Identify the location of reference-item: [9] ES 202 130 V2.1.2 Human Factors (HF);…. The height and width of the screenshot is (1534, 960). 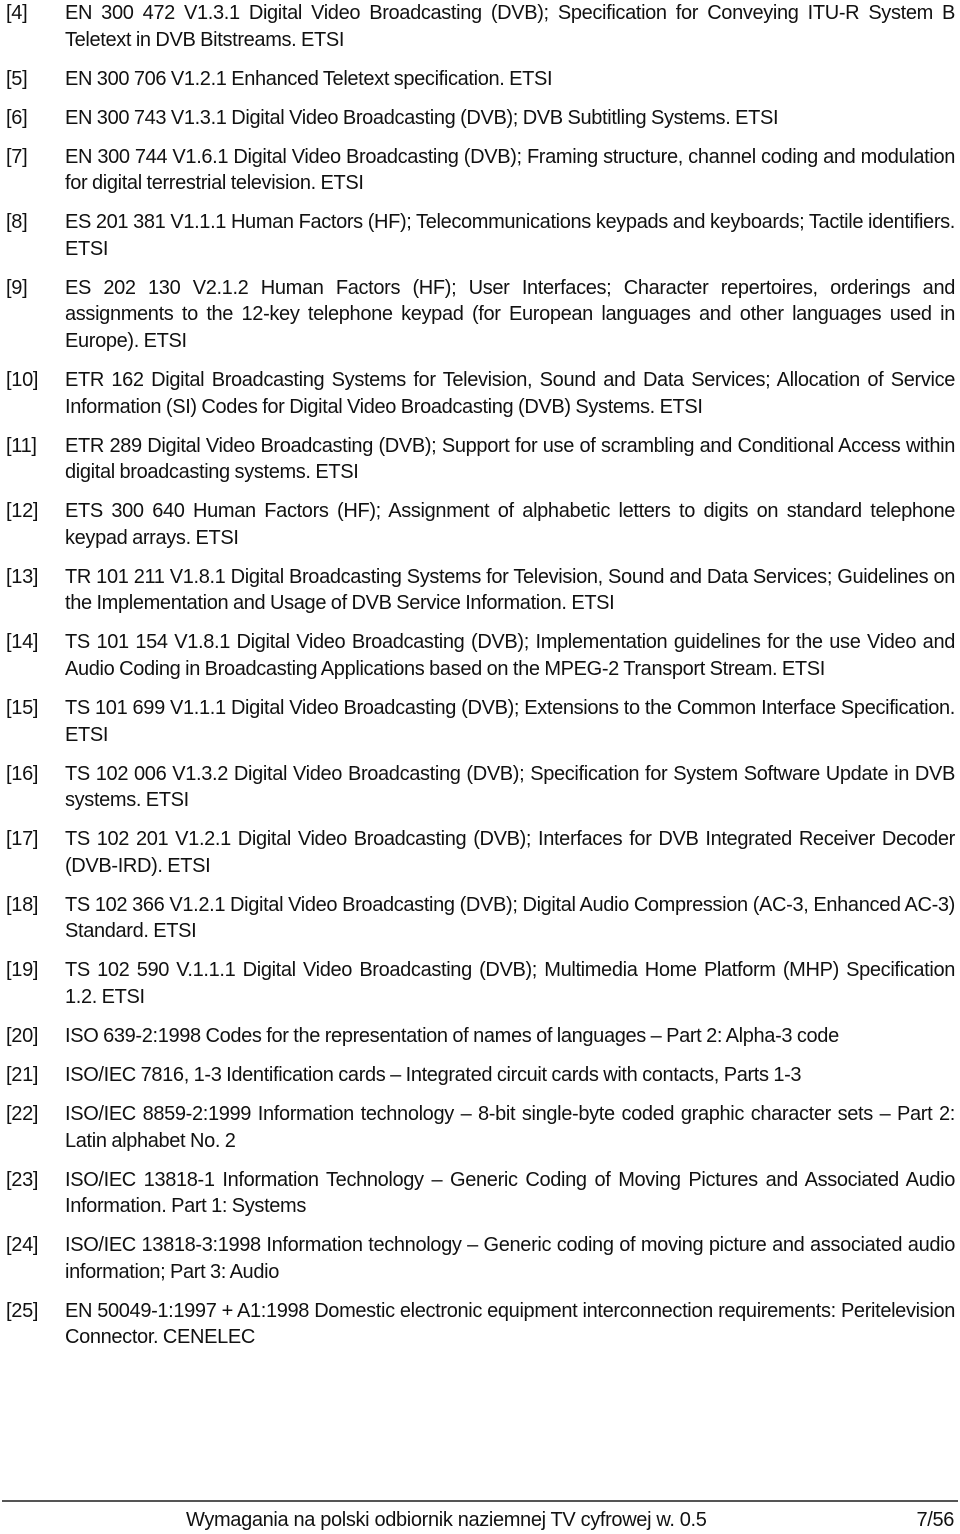
(480, 315).